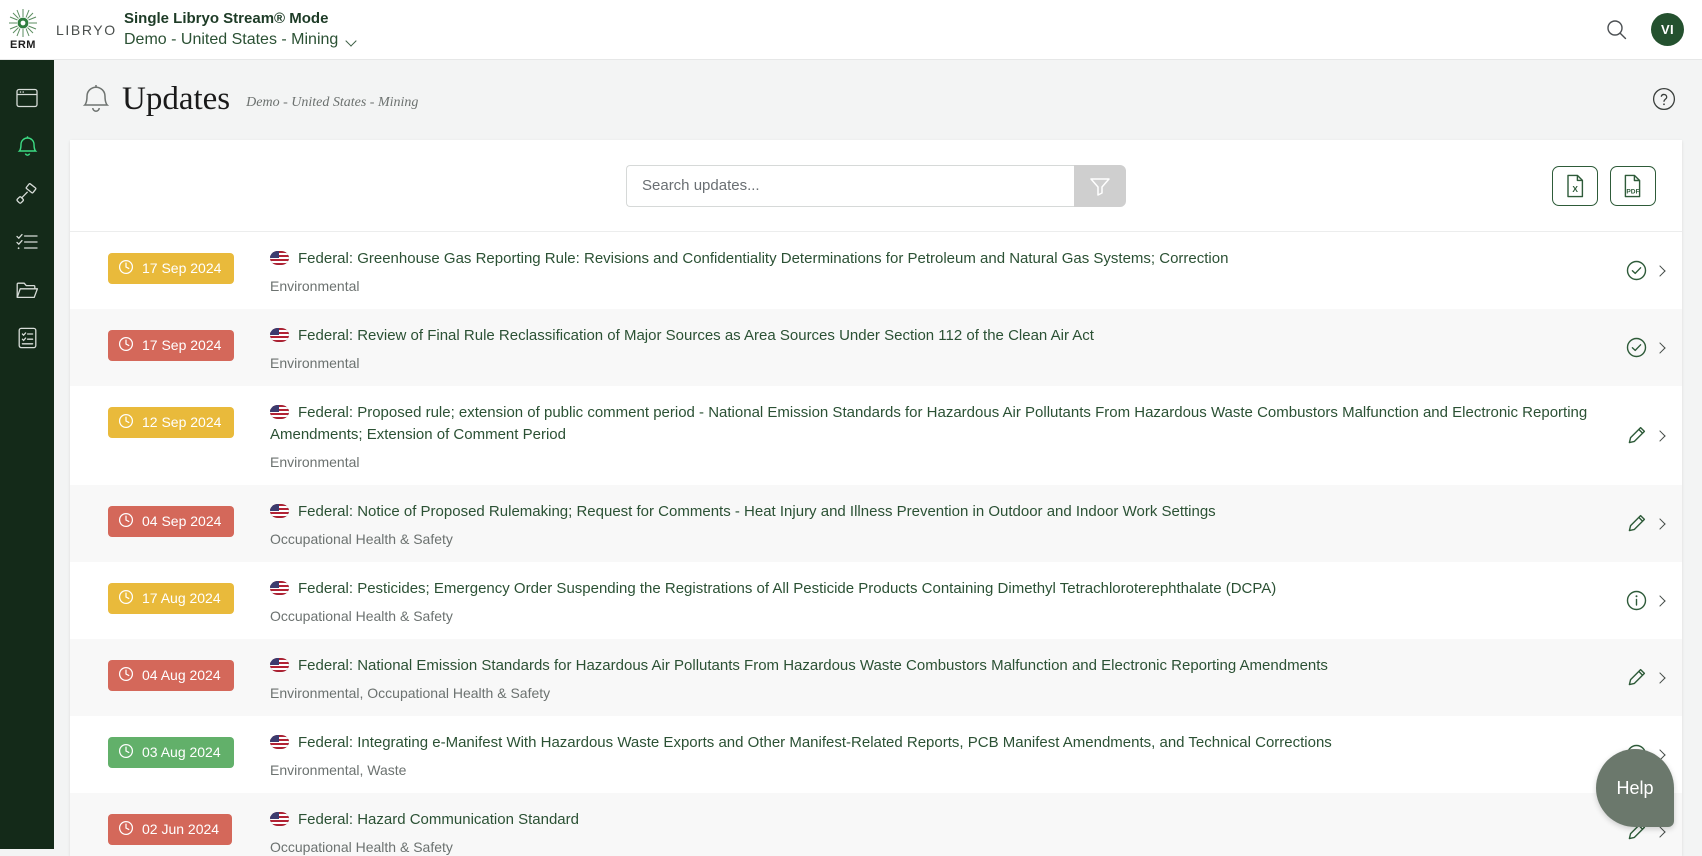 The image size is (1702, 856). I want to click on update-title: Federal: Hazard Communication Standard, so click(930, 820).